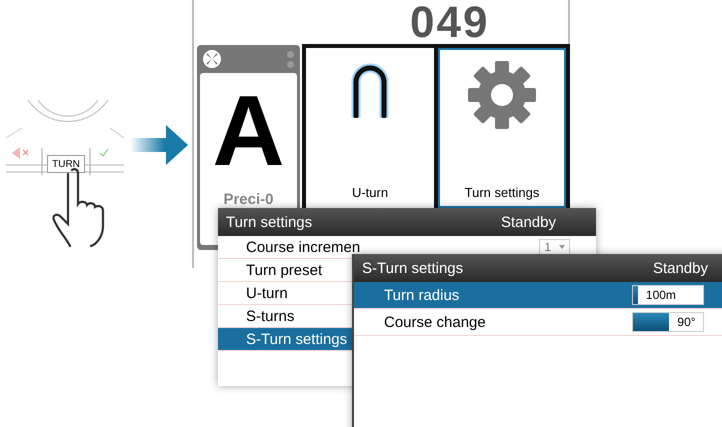 The width and height of the screenshot is (722, 427). What do you see at coordinates (562, 247) in the screenshot?
I see `caret-icon` at bounding box center [562, 247].